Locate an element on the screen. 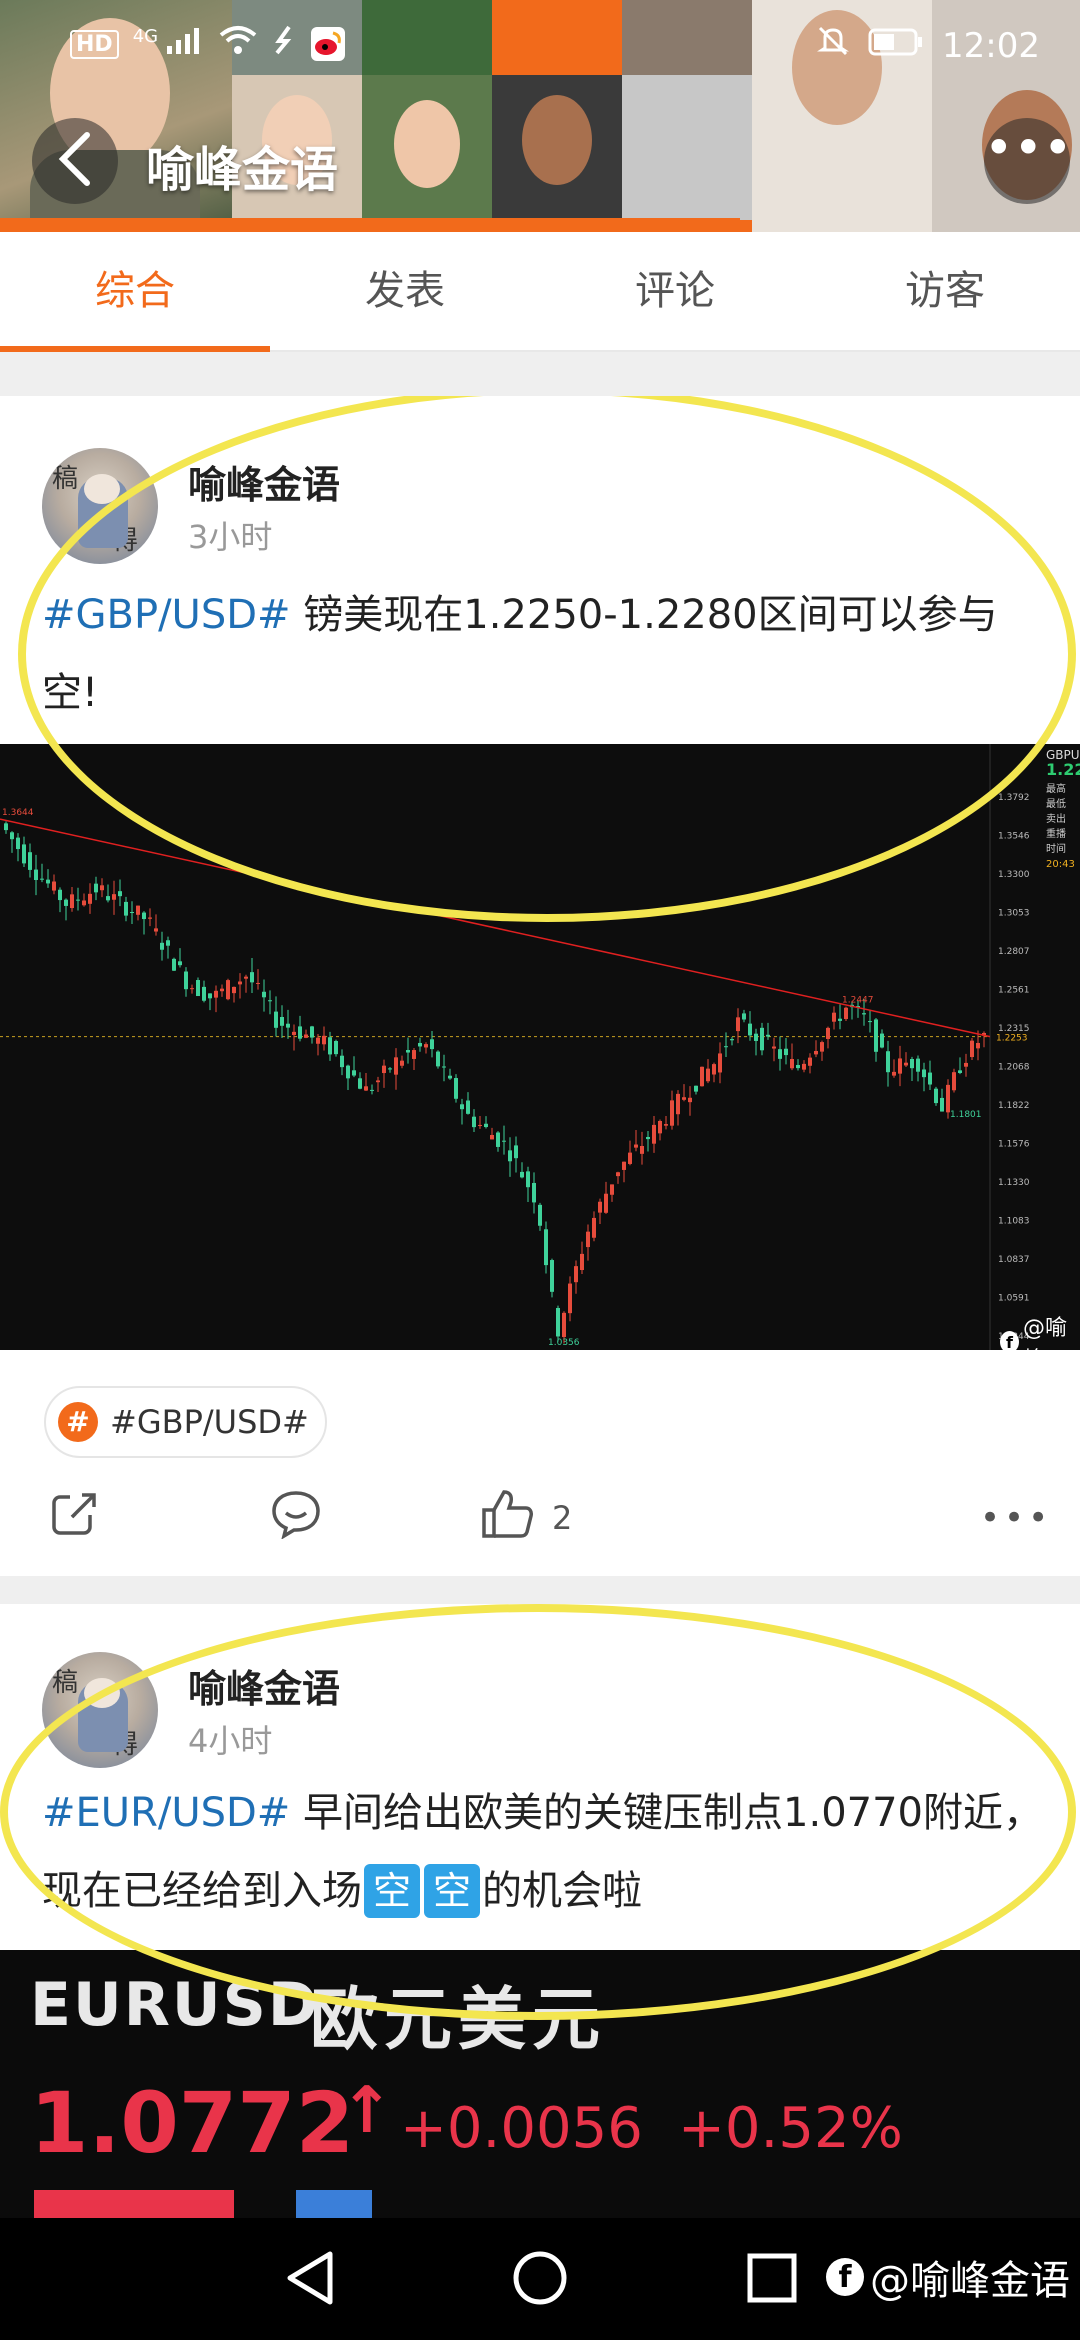  quote-price: 1.0772 is located at coordinates (192, 2123).